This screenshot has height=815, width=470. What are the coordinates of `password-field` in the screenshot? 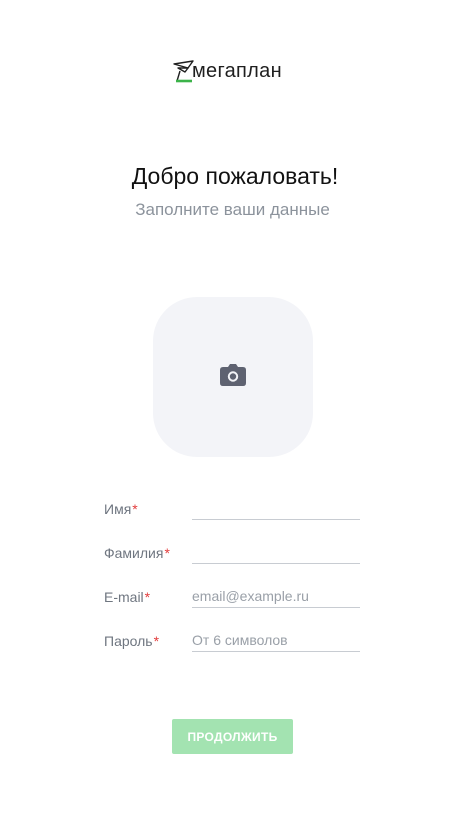 It's located at (276, 640).